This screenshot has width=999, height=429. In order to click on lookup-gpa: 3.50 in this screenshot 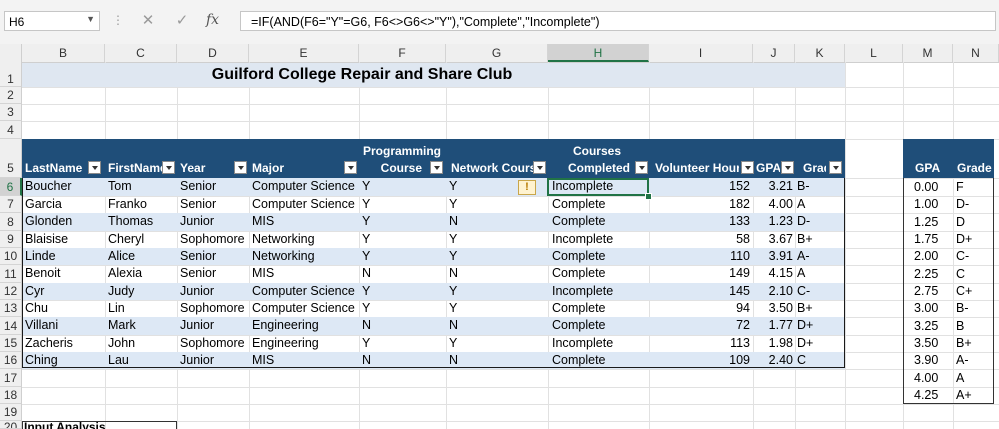, I will do `click(932, 343)`.